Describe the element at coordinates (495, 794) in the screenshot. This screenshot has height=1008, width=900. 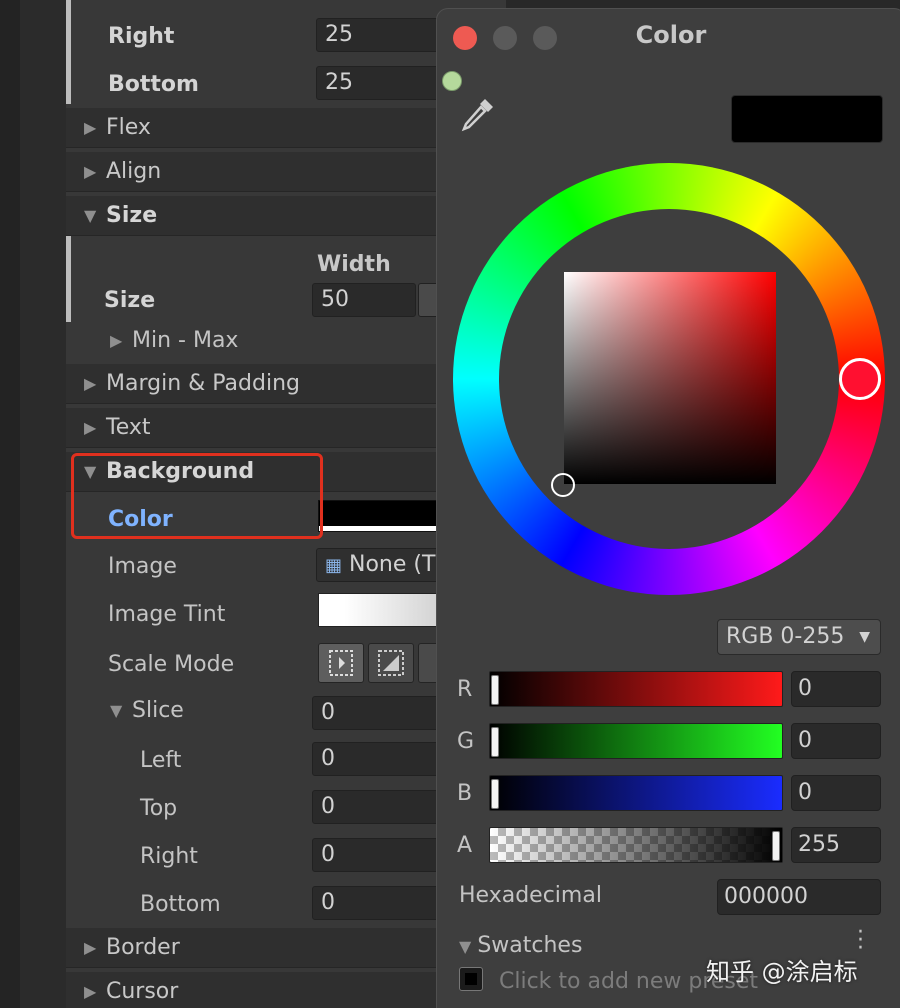
I see `b-slider-knob` at that location.